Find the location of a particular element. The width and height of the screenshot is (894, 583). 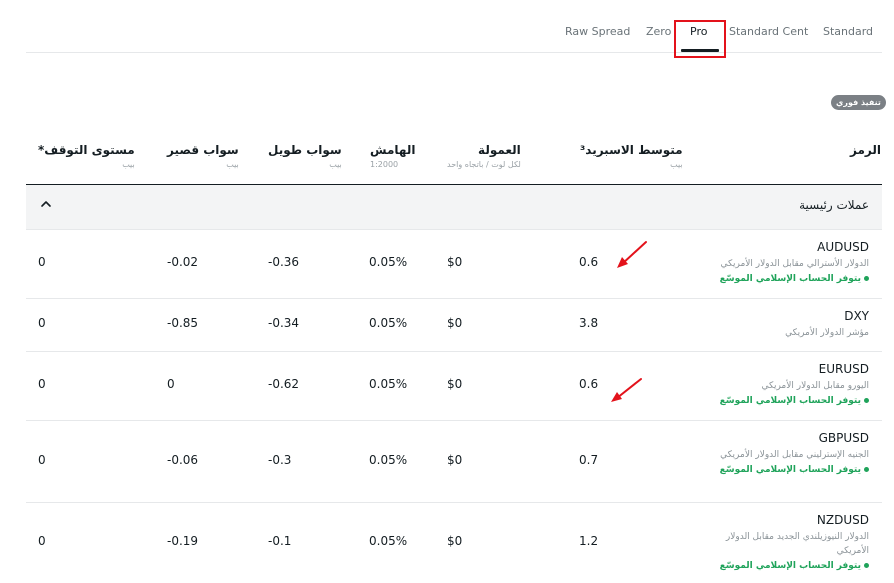

symbol-description: اليورو مقابل الدولار الأمريكي is located at coordinates (815, 386).